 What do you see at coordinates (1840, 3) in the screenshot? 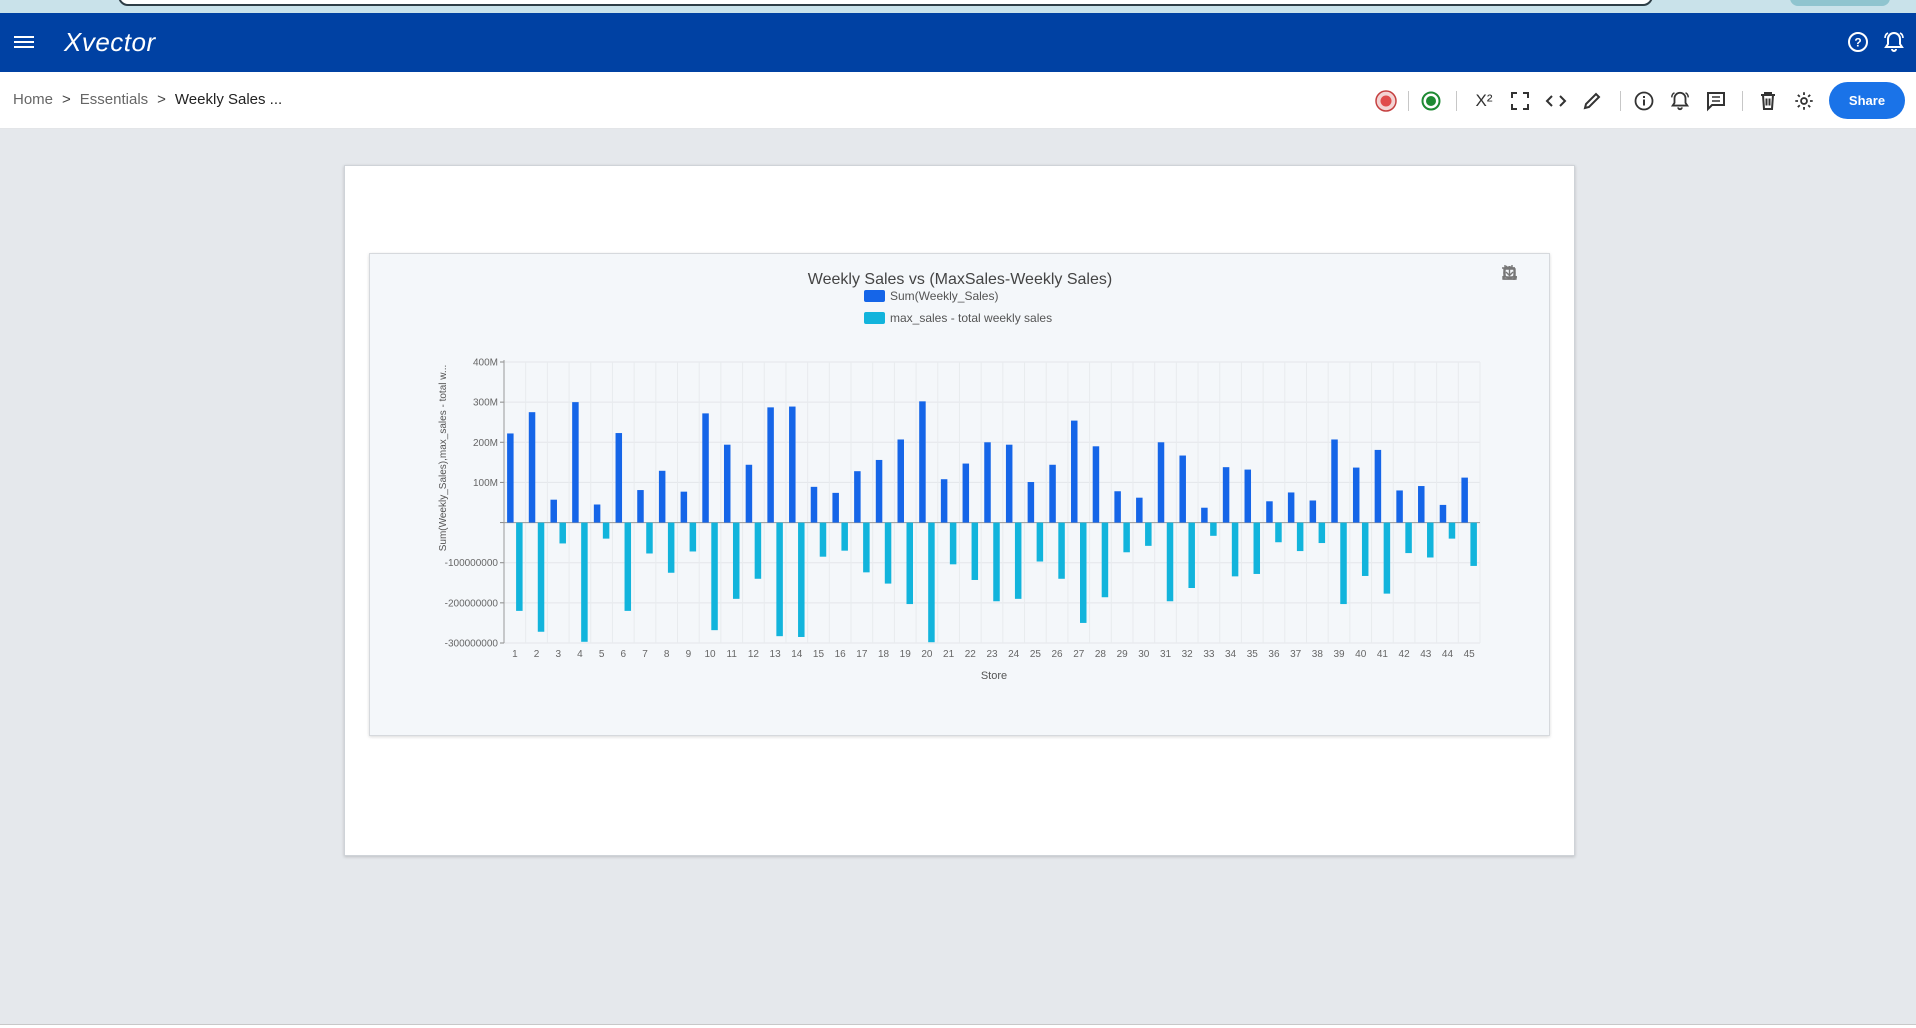
I see `browser-extension-button` at bounding box center [1840, 3].